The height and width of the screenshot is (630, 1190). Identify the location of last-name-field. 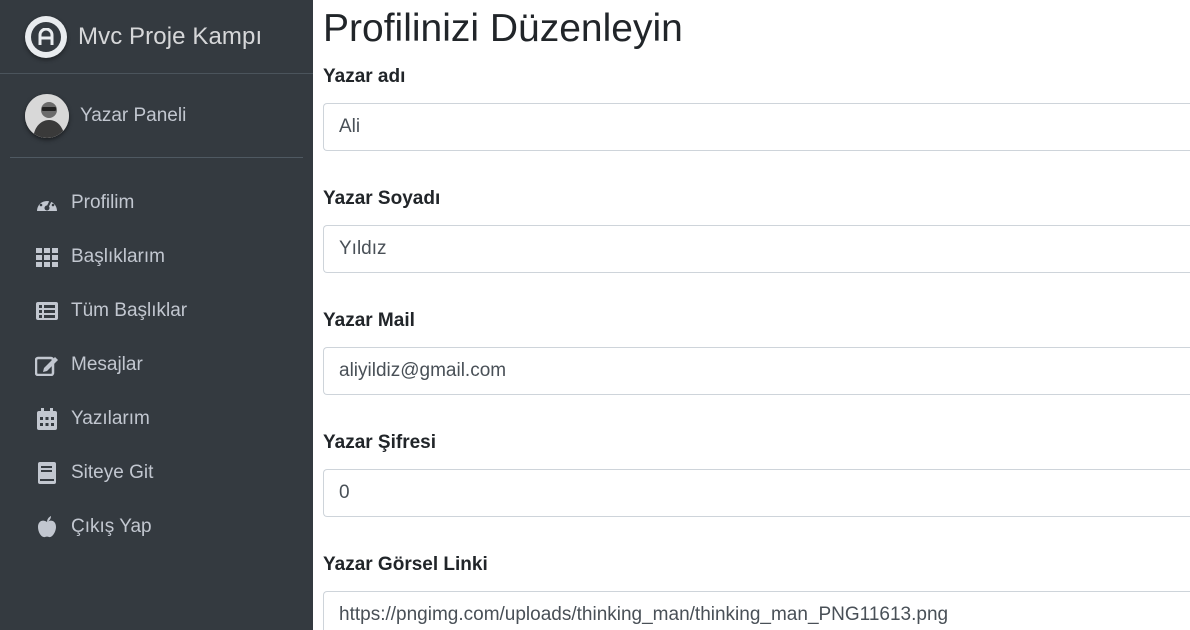
(756, 249).